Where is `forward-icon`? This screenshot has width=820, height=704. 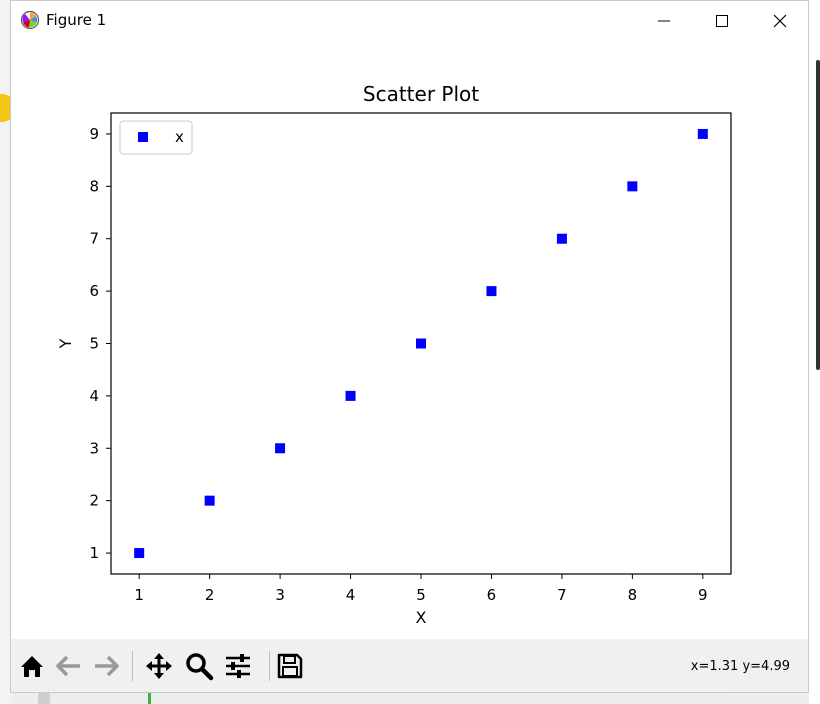 forward-icon is located at coordinates (107, 666).